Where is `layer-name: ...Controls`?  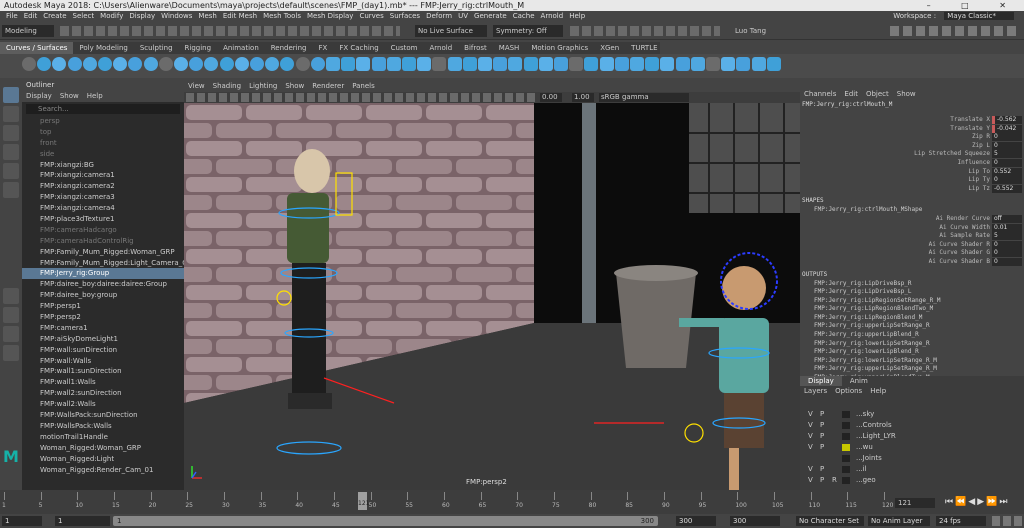
layer-name: ...Controls is located at coordinates (874, 425).